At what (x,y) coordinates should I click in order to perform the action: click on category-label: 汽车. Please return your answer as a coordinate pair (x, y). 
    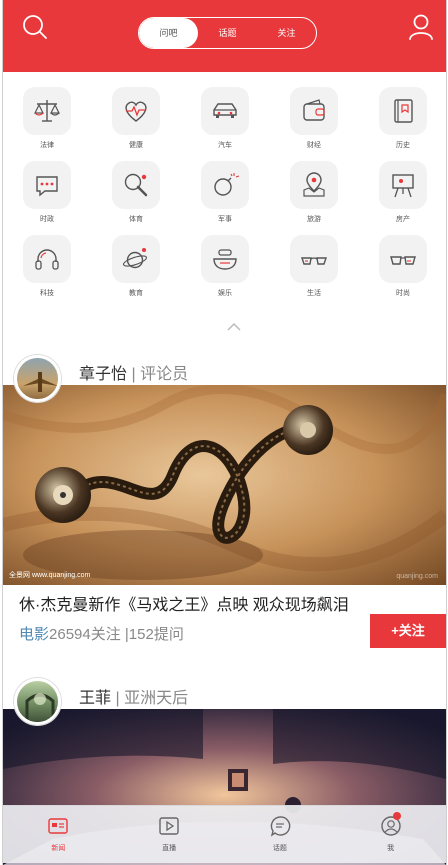
    Looking at the image, I should click on (225, 145).